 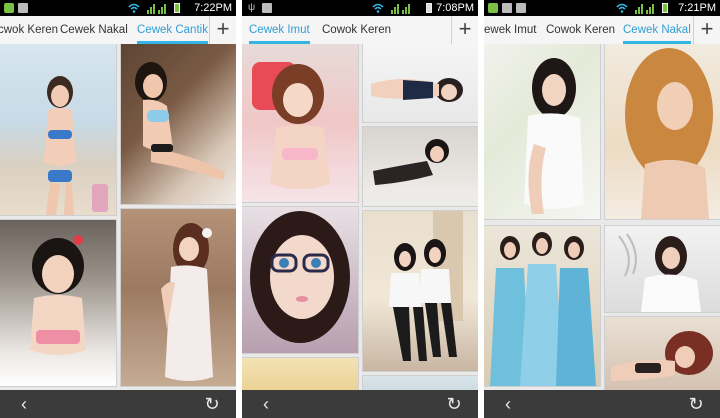 I want to click on photo-woman-feather-dress, so click(x=662, y=269).